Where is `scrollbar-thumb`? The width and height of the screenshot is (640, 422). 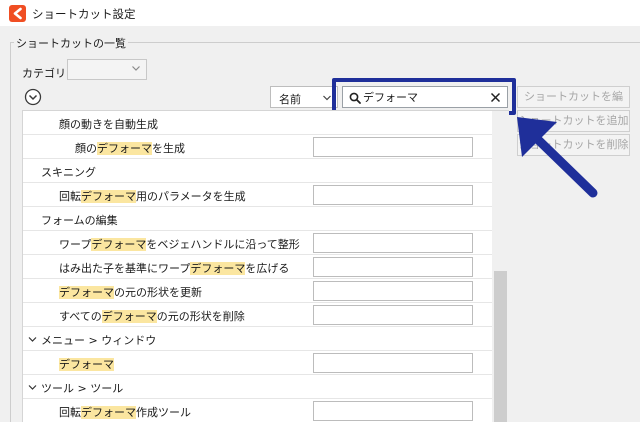 scrollbar-thumb is located at coordinates (500, 346).